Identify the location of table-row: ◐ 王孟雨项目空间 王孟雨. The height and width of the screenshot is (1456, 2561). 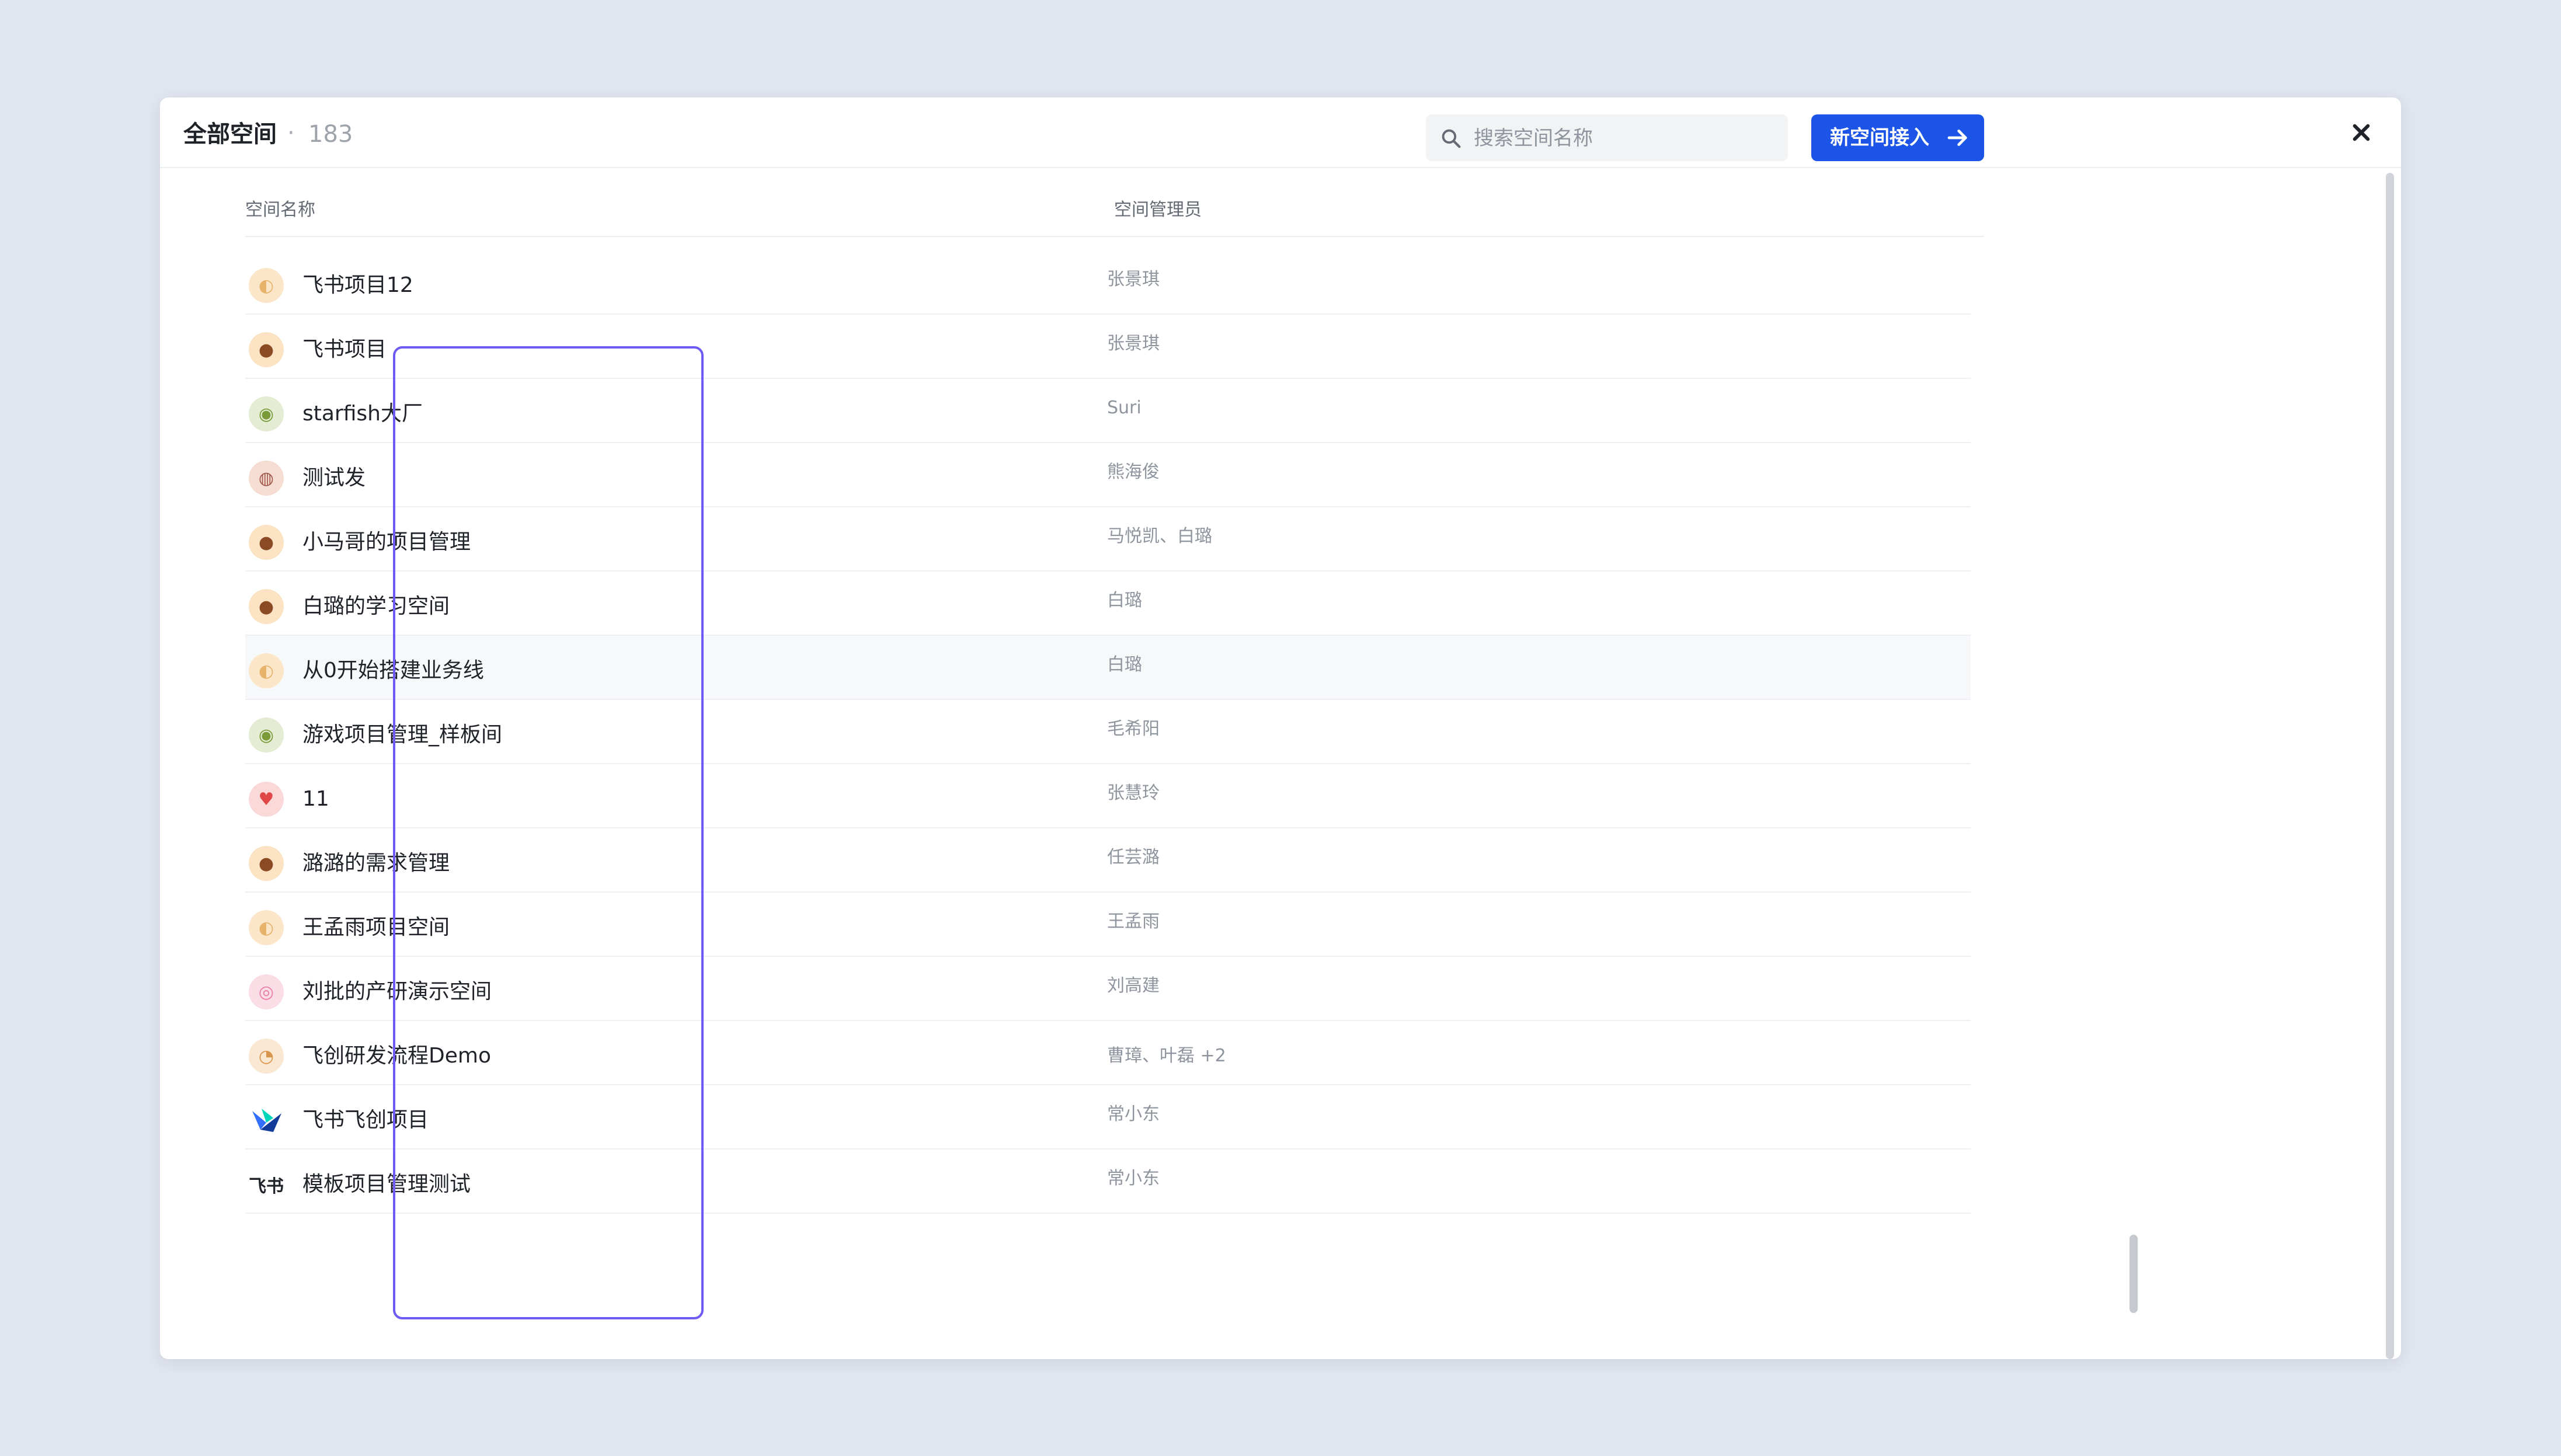
(1108, 925).